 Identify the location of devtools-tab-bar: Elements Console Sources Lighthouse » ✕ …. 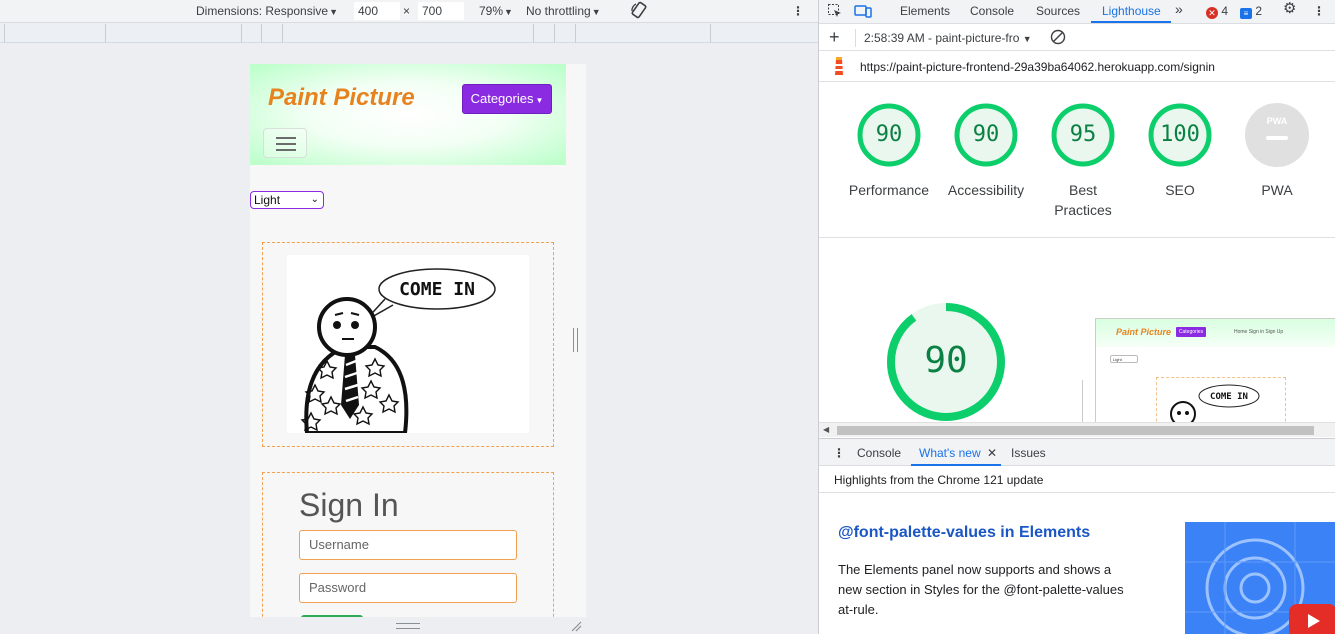
(1077, 12).